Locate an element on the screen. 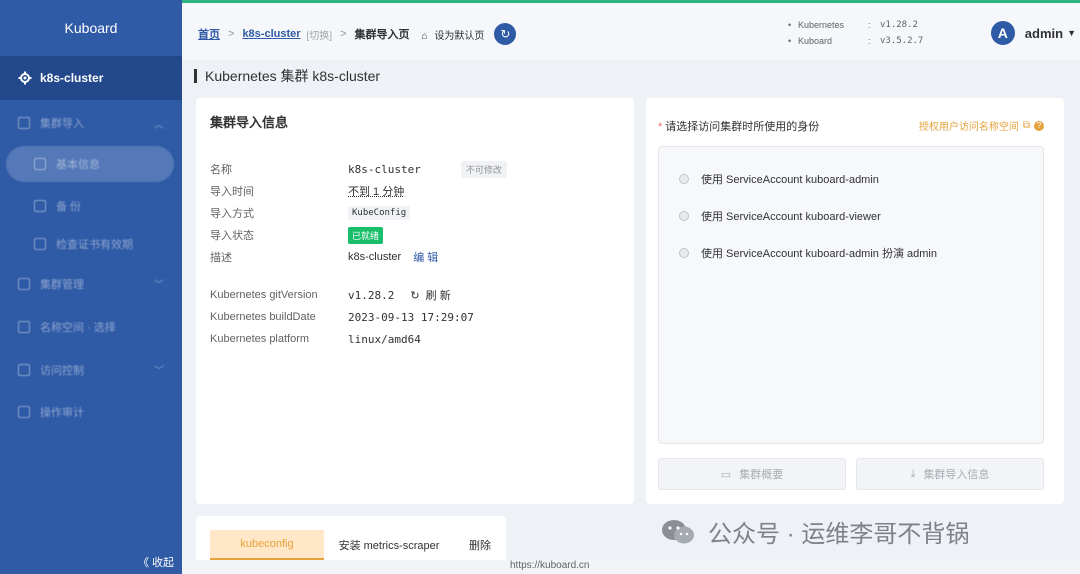 Image resolution: width=1080 pixels, height=574 pixels. info-row-import-method: 导入方式 KubeConfig is located at coordinates (310, 213).